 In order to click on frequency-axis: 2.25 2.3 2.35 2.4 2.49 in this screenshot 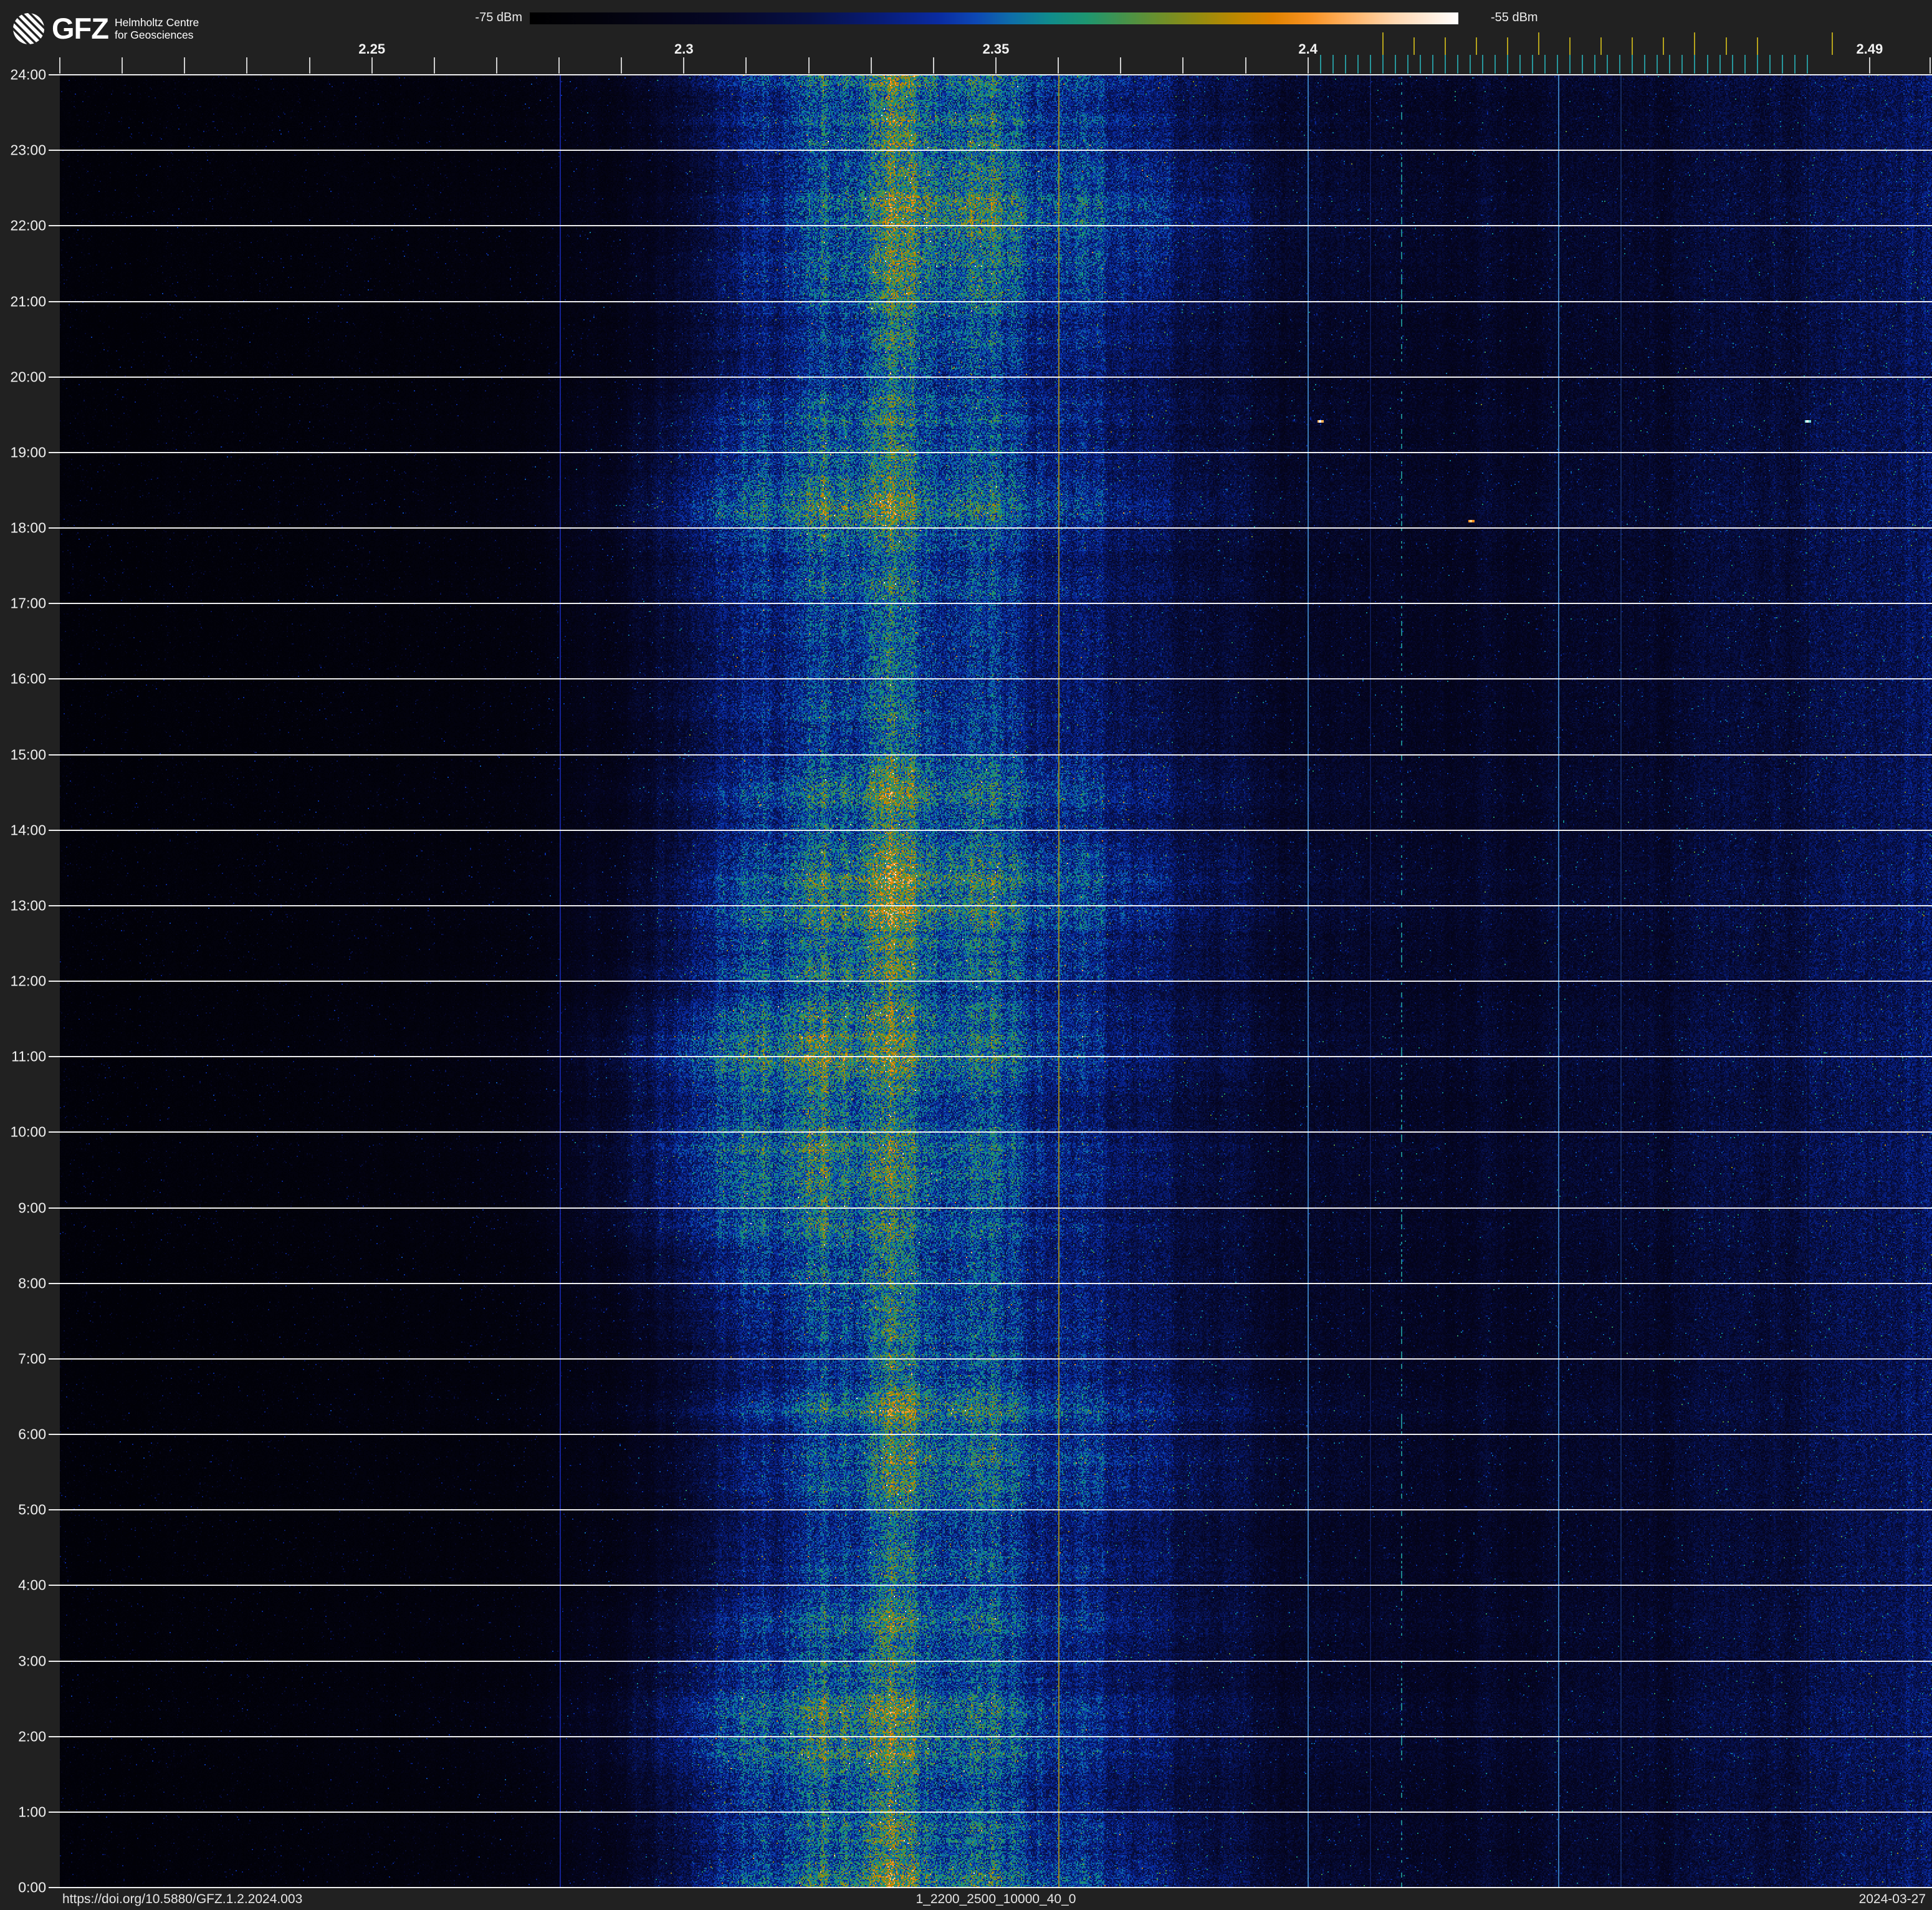, I will do `click(966, 37)`.